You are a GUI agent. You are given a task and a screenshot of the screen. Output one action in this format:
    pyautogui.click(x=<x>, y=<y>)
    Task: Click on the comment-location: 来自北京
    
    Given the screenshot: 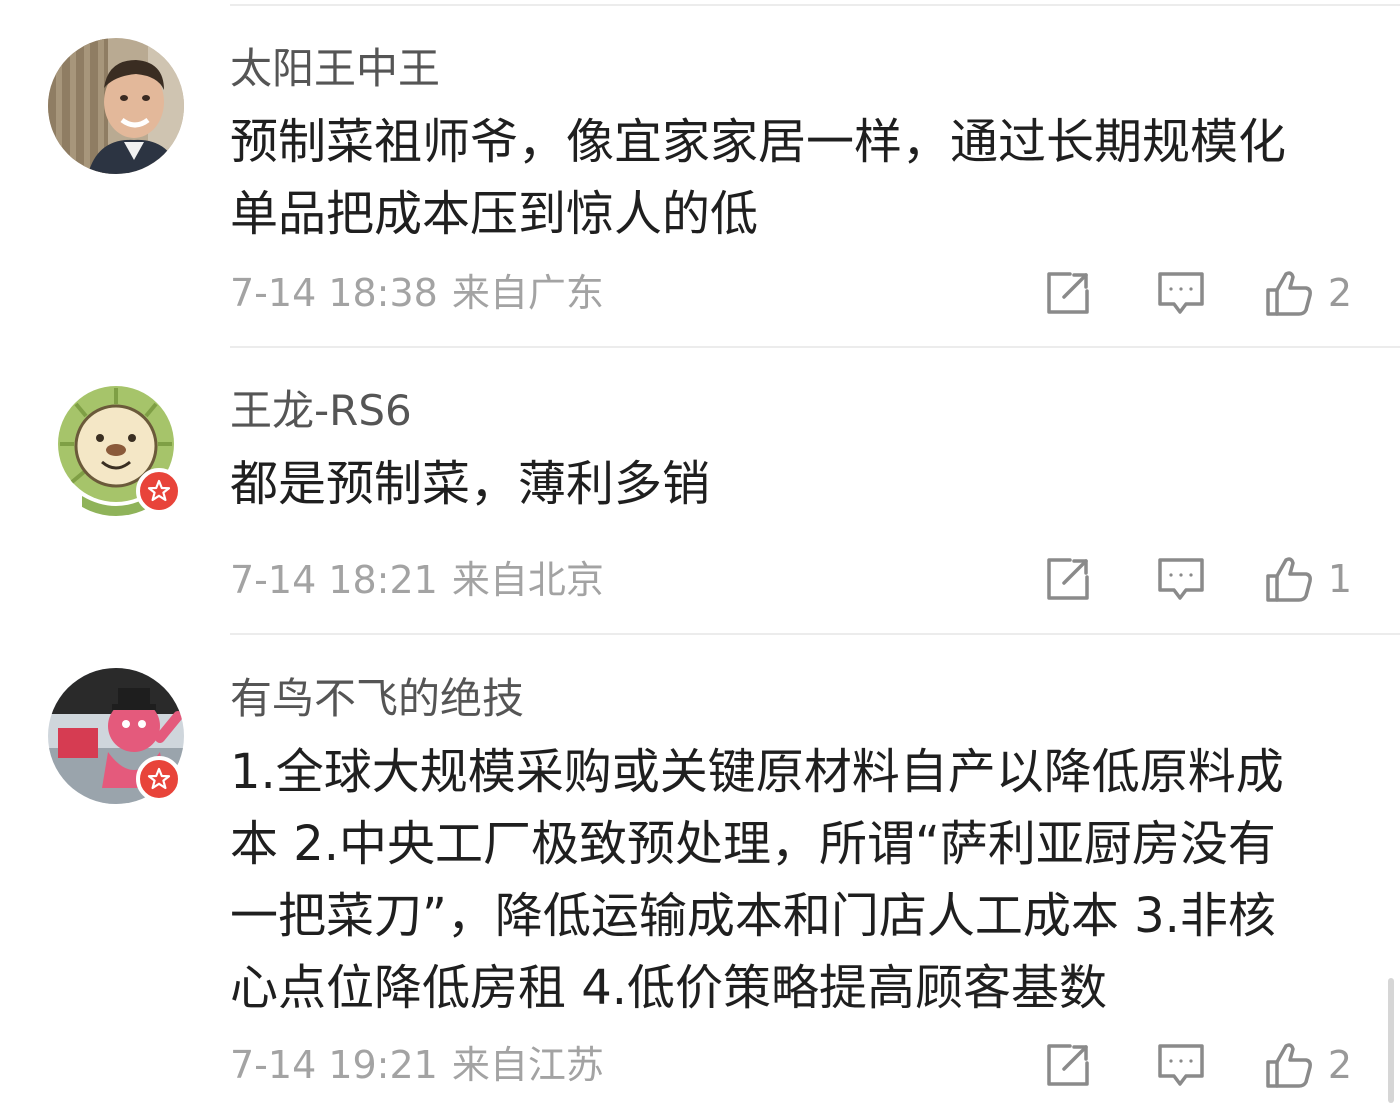 What is the action you would take?
    pyautogui.click(x=527, y=580)
    